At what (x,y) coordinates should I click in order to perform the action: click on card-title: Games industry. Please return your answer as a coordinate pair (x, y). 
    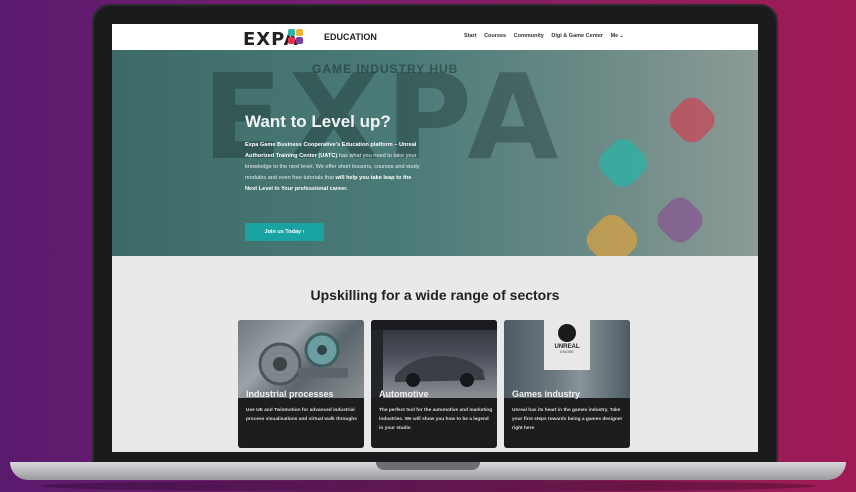
    Looking at the image, I should click on (546, 394).